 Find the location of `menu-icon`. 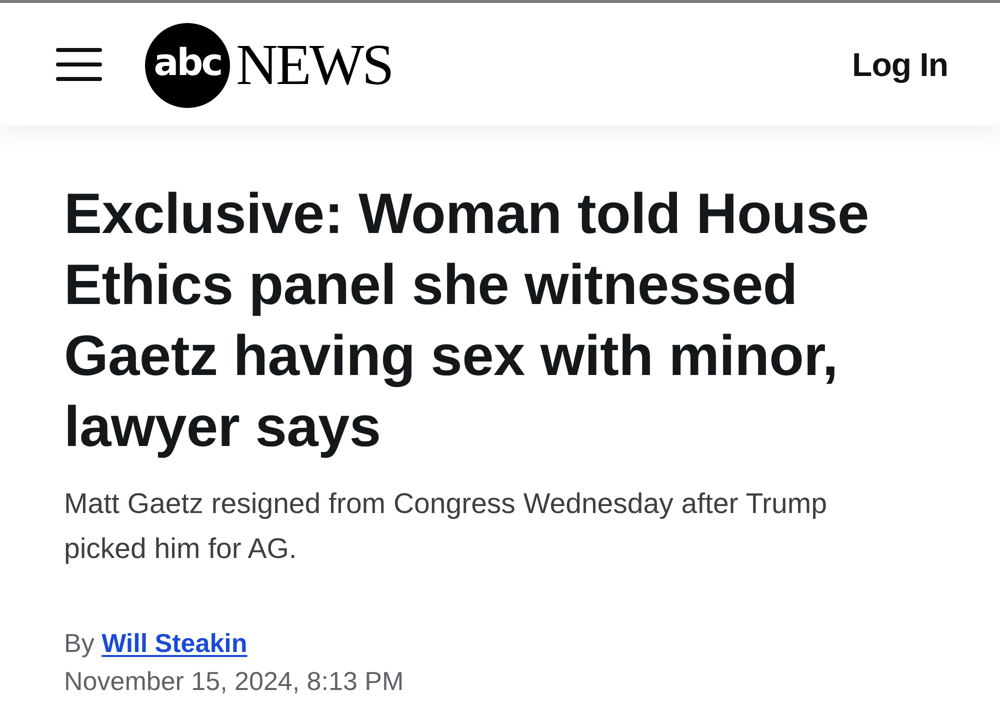

menu-icon is located at coordinates (79, 64).